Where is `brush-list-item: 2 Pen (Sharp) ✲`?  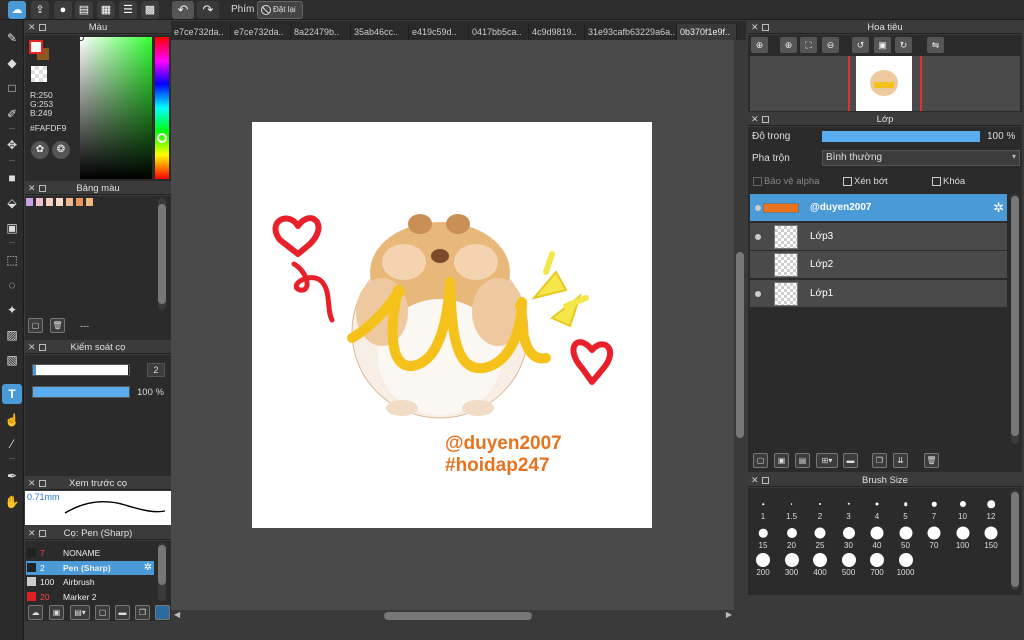 brush-list-item: 2 Pen (Sharp) ✲ is located at coordinates (90, 567).